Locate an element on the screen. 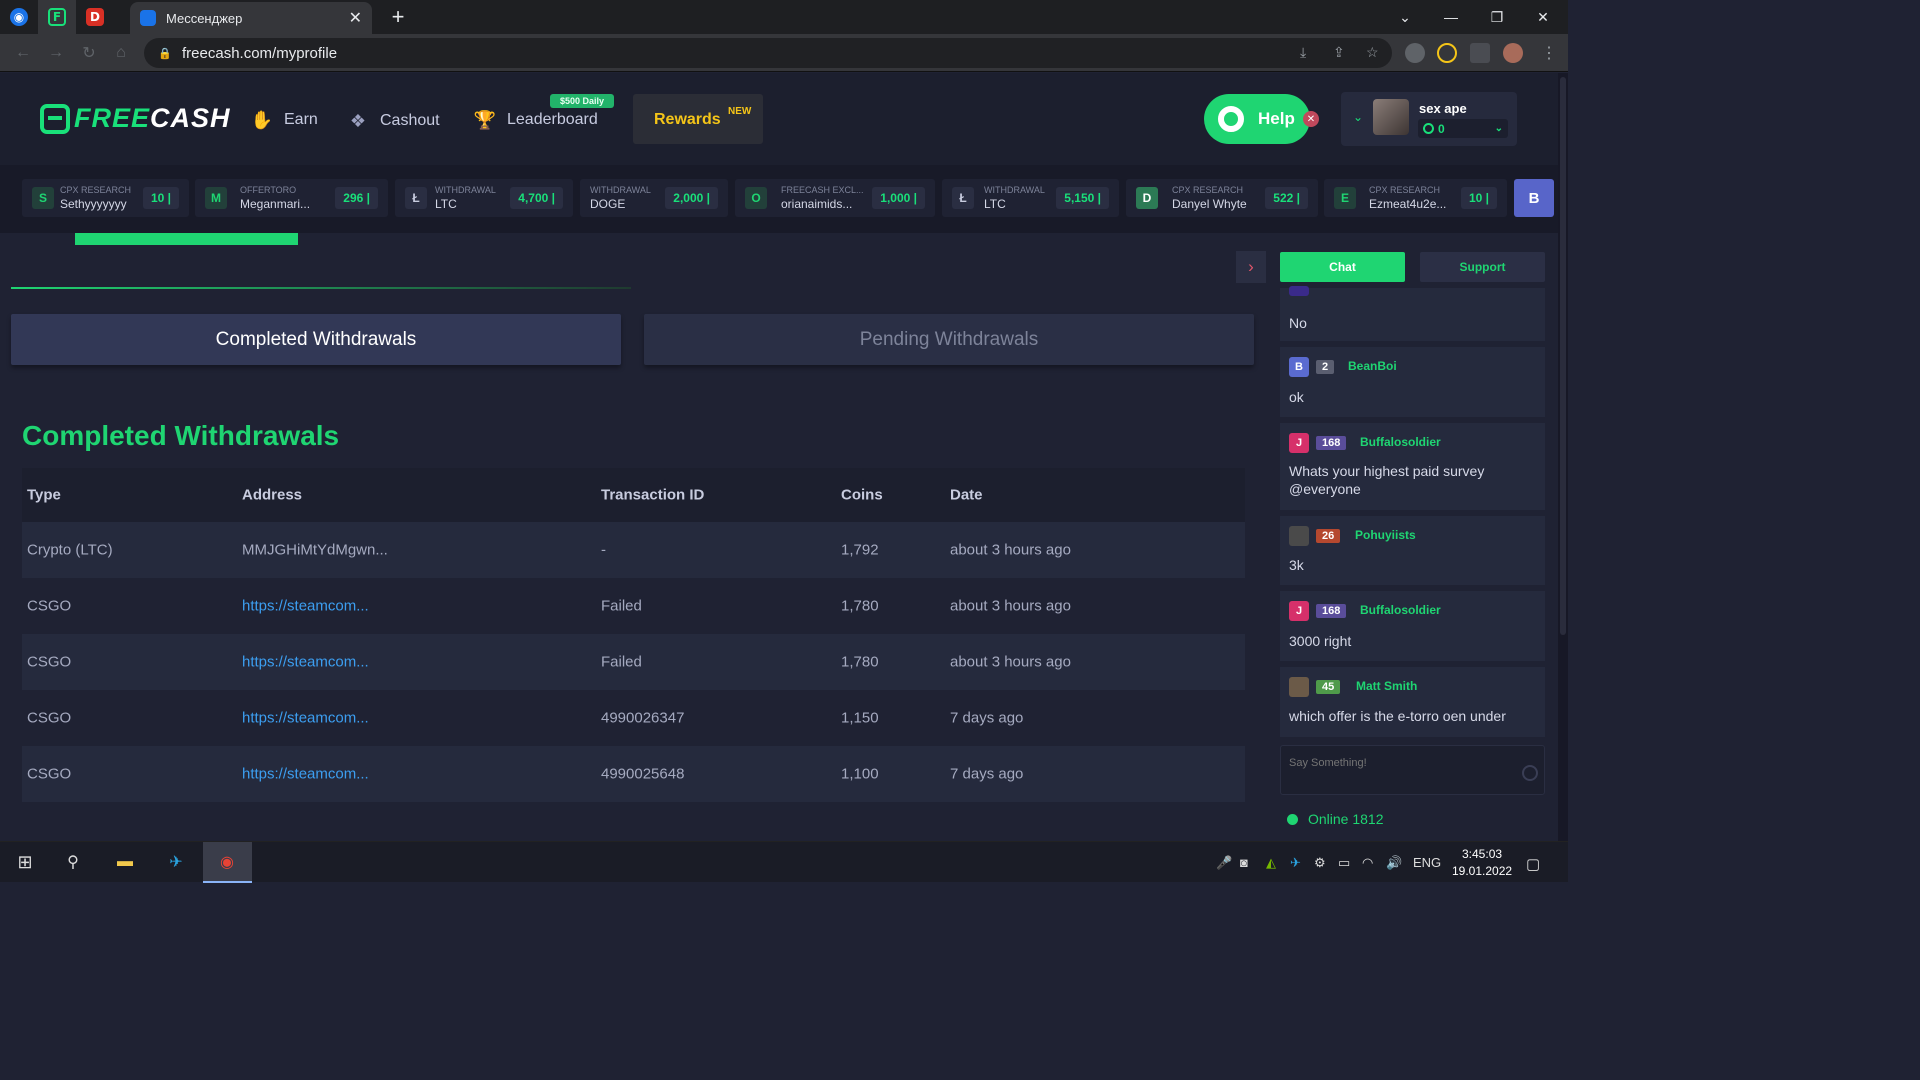 The width and height of the screenshot is (1920, 1080). scrollbar-thumb is located at coordinates (1563, 356).